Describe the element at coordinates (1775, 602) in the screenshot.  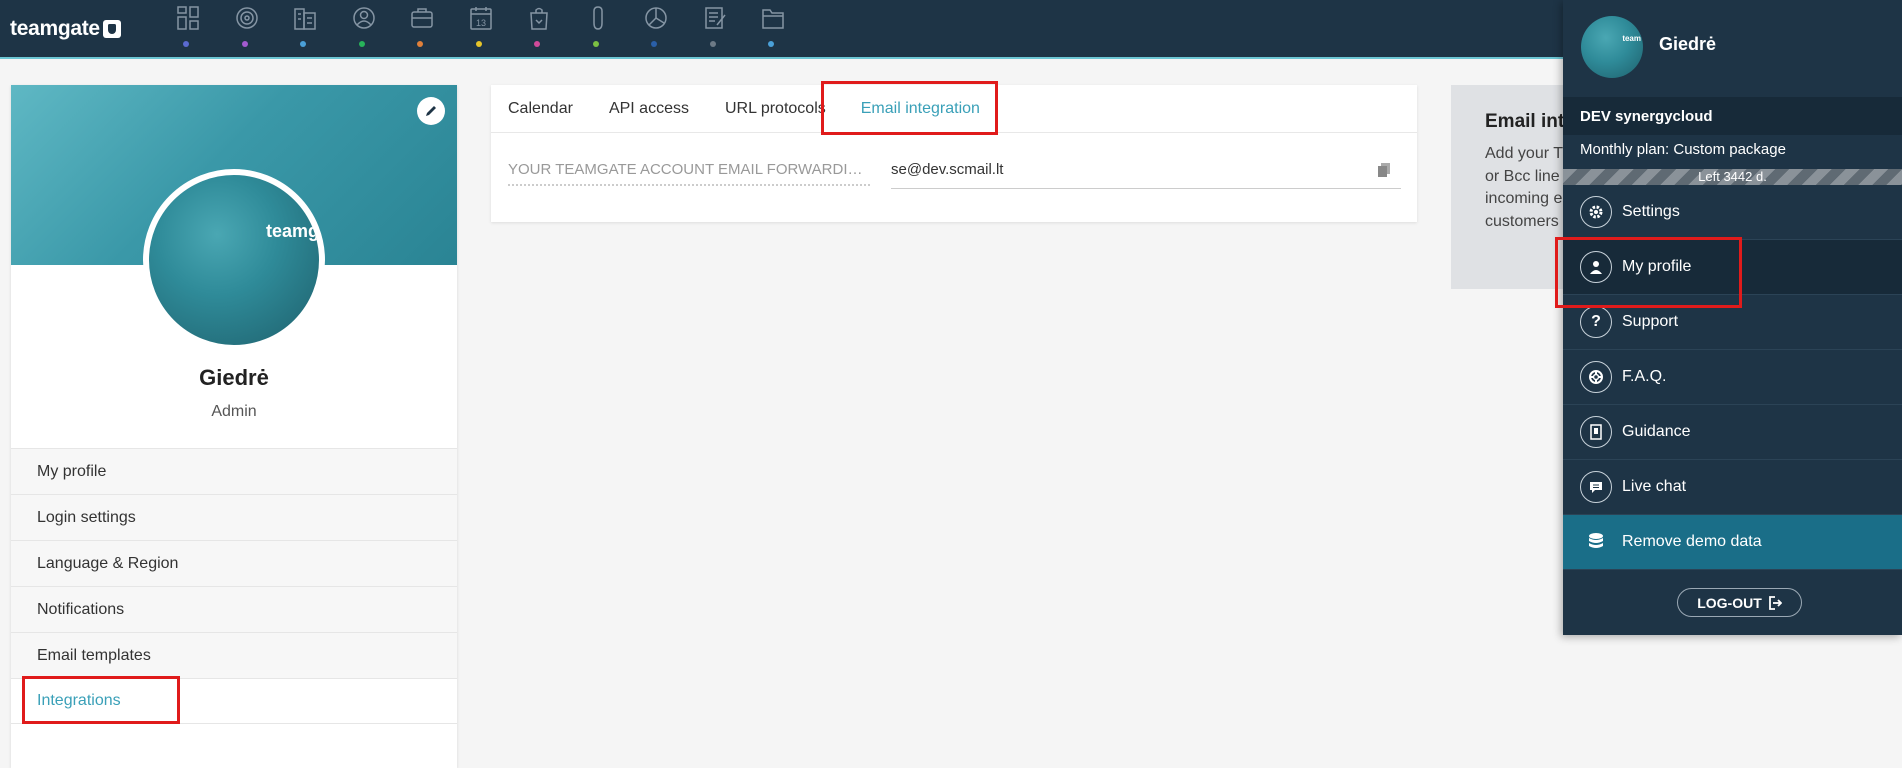
I see `logout-icon` at that location.